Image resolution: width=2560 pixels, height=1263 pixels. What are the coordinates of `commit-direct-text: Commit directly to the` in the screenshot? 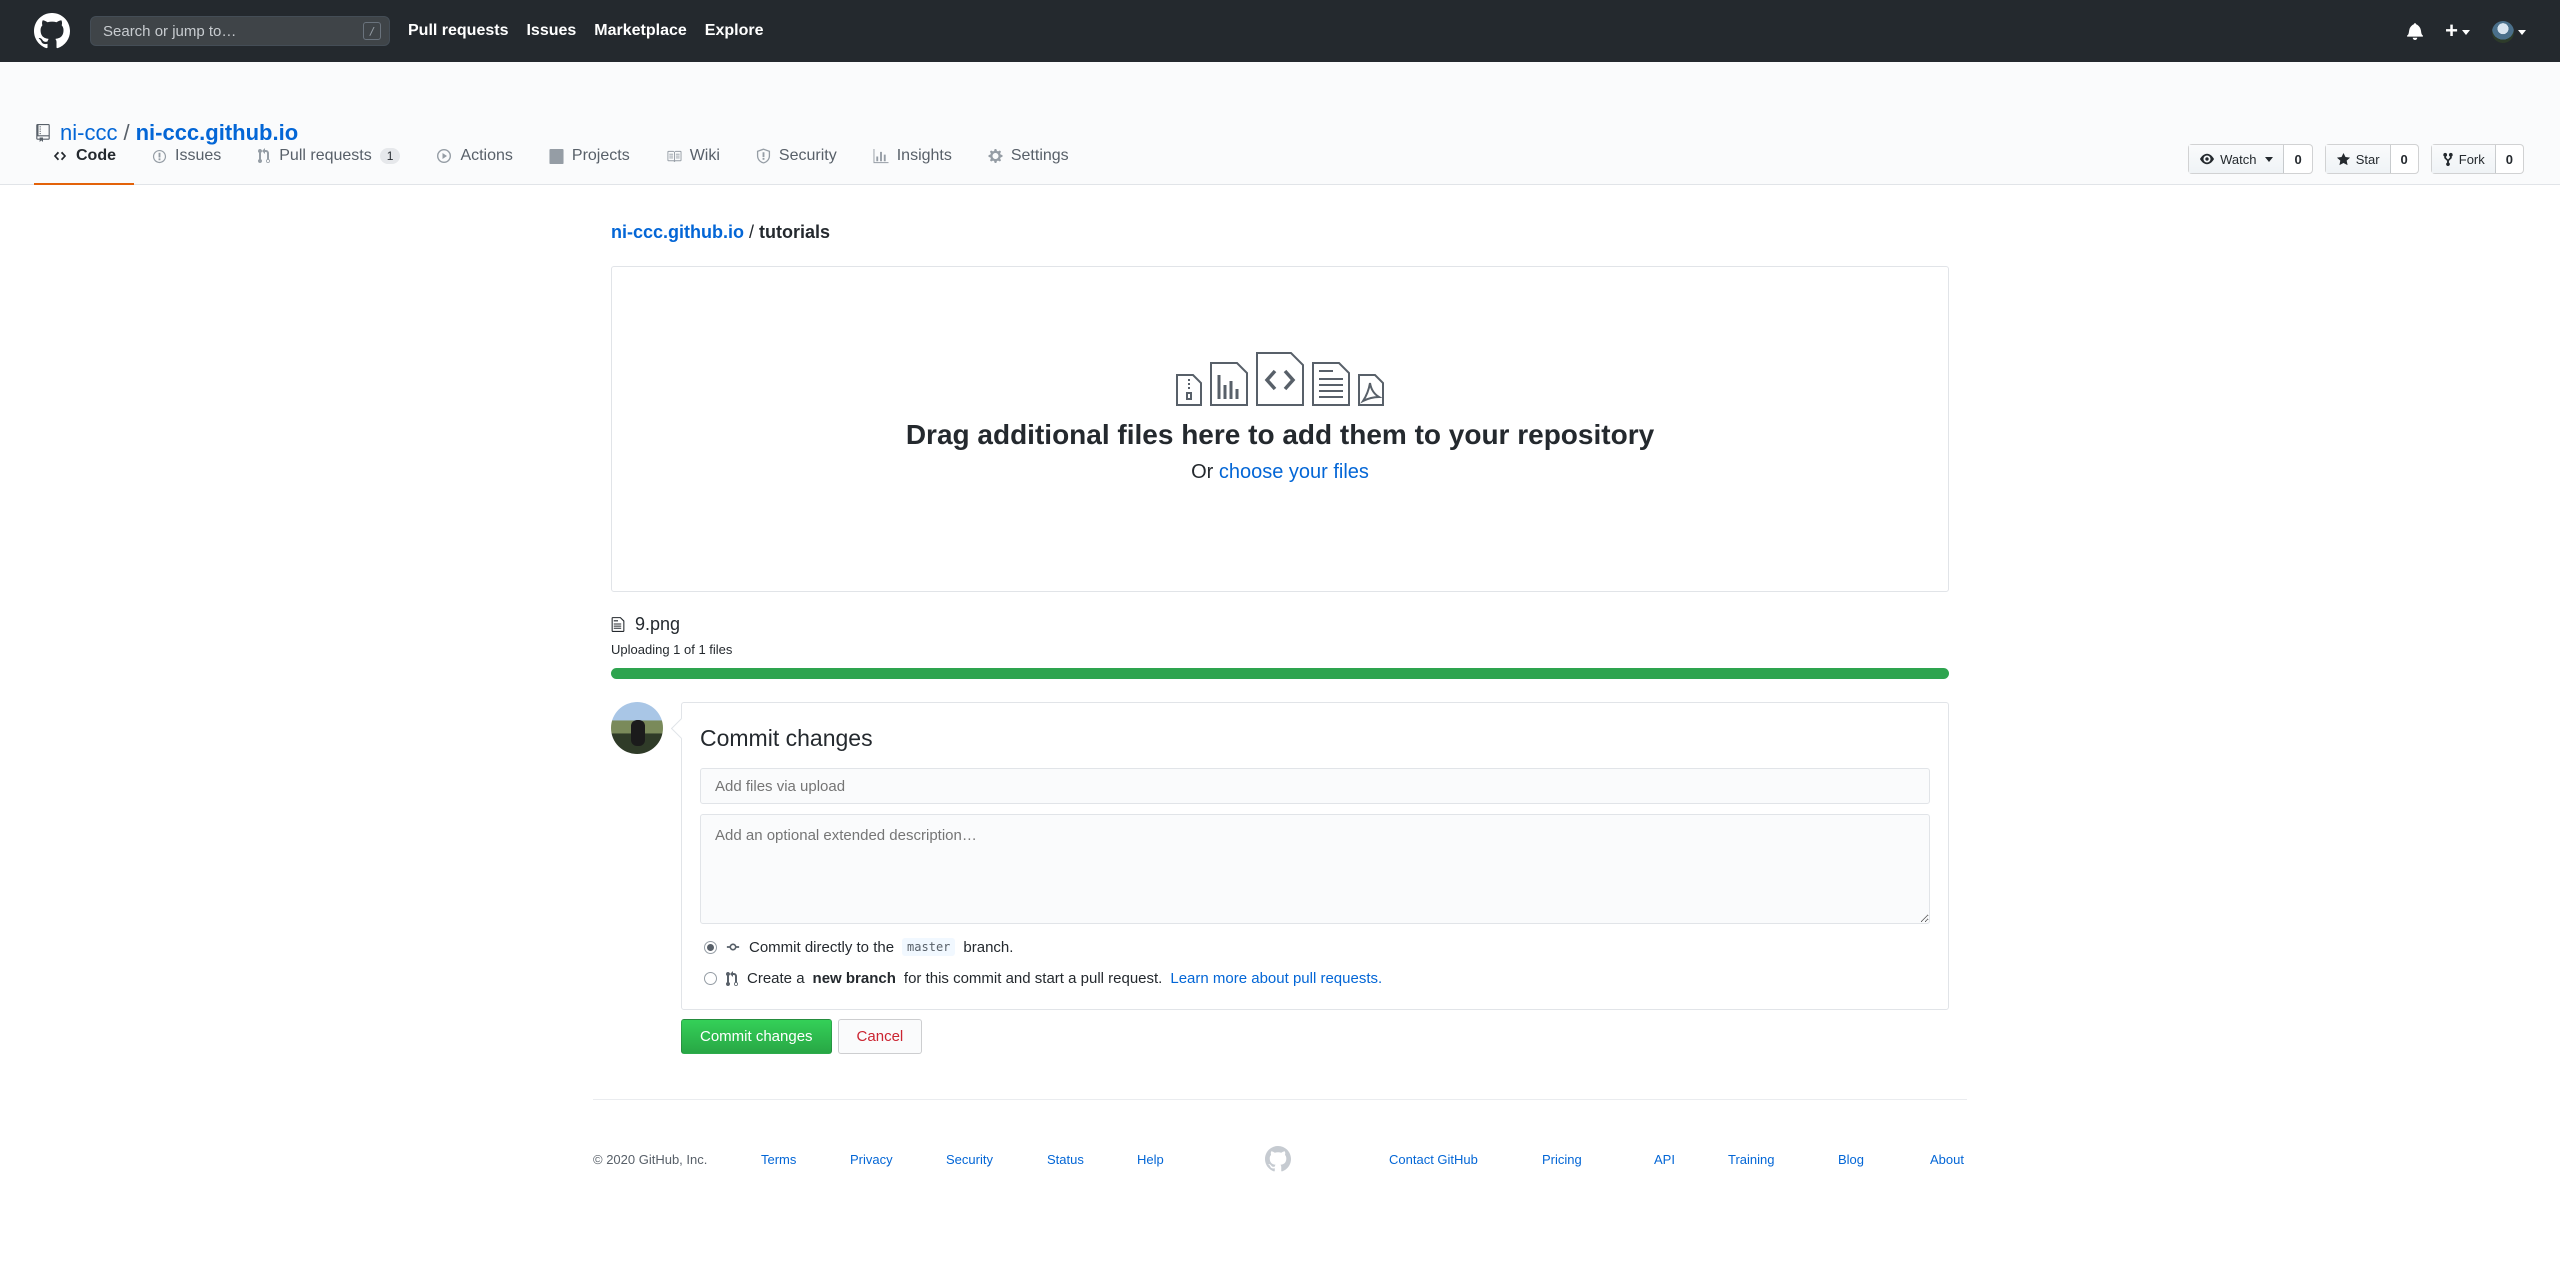 It's located at (822, 947).